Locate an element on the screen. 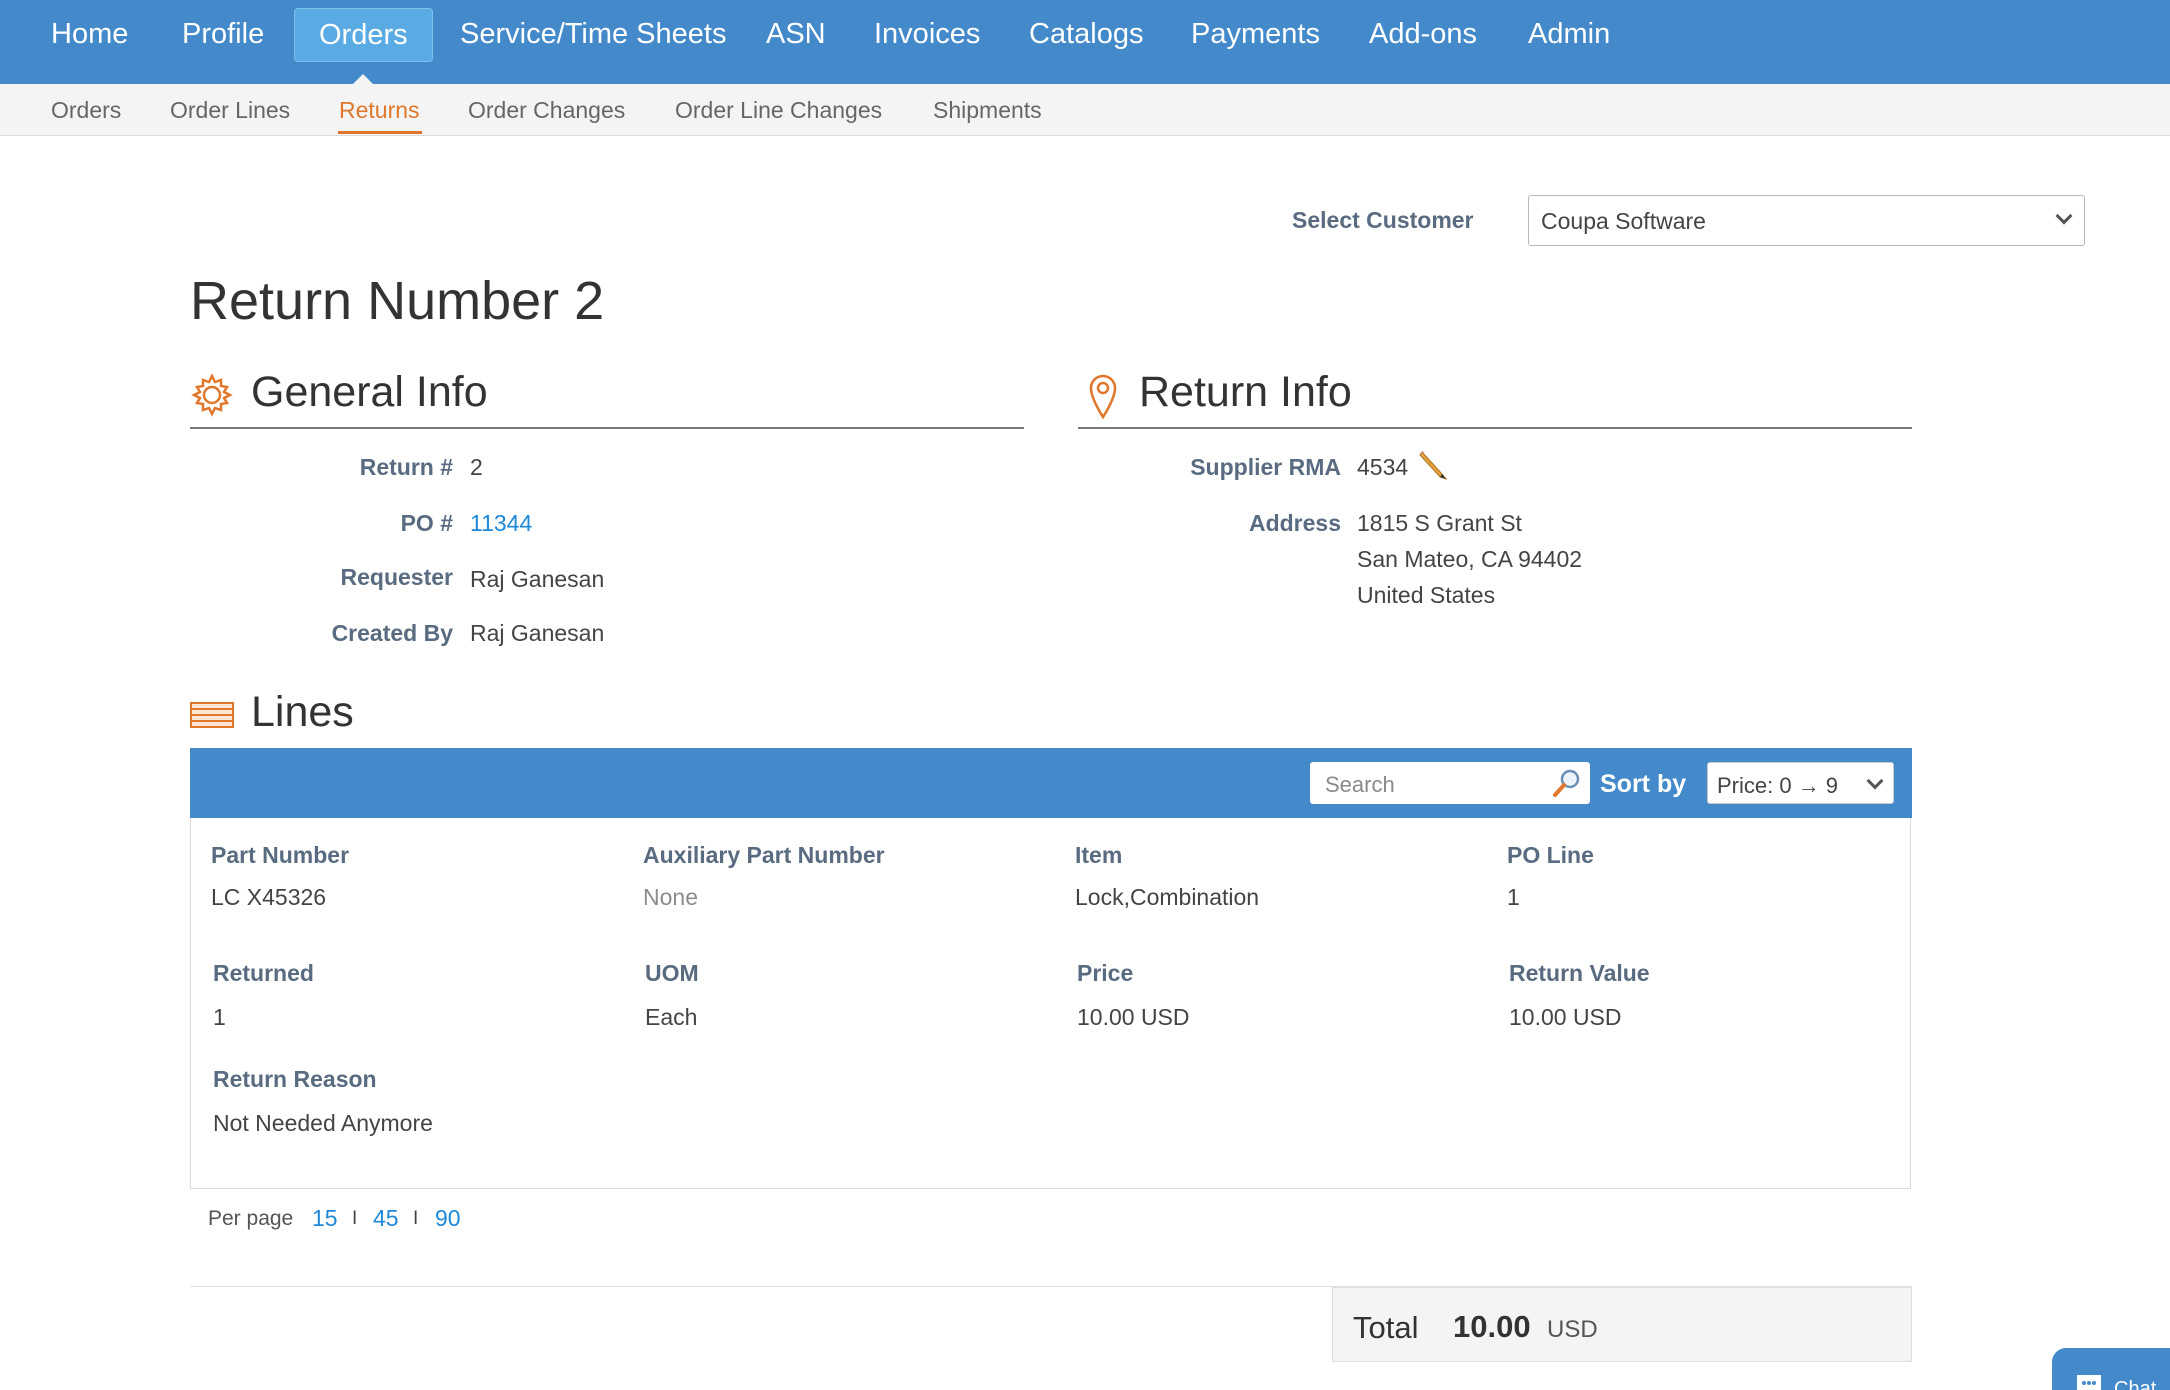 Image resolution: width=2170 pixels, height=1390 pixels. created-by-value: Raj Ganesan is located at coordinates (537, 633).